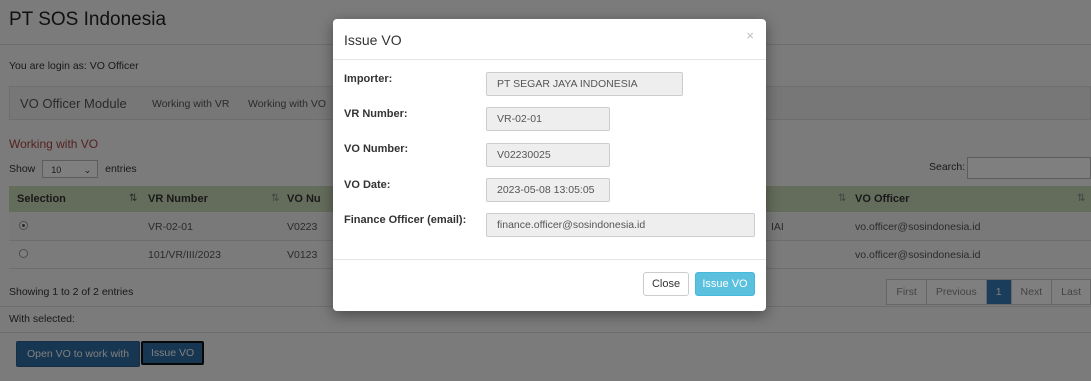 Image resolution: width=1091 pixels, height=381 pixels. Describe the element at coordinates (376, 114) in the screenshot. I see `vr-number-label: VR Number:` at that location.